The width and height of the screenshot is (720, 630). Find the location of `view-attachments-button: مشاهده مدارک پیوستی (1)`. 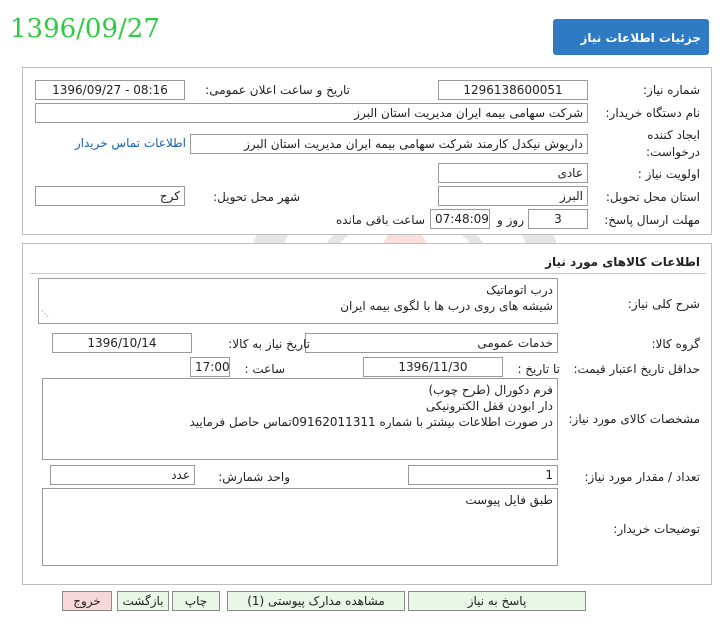

view-attachments-button: مشاهده مدارک پیوستی (1) is located at coordinates (316, 601).